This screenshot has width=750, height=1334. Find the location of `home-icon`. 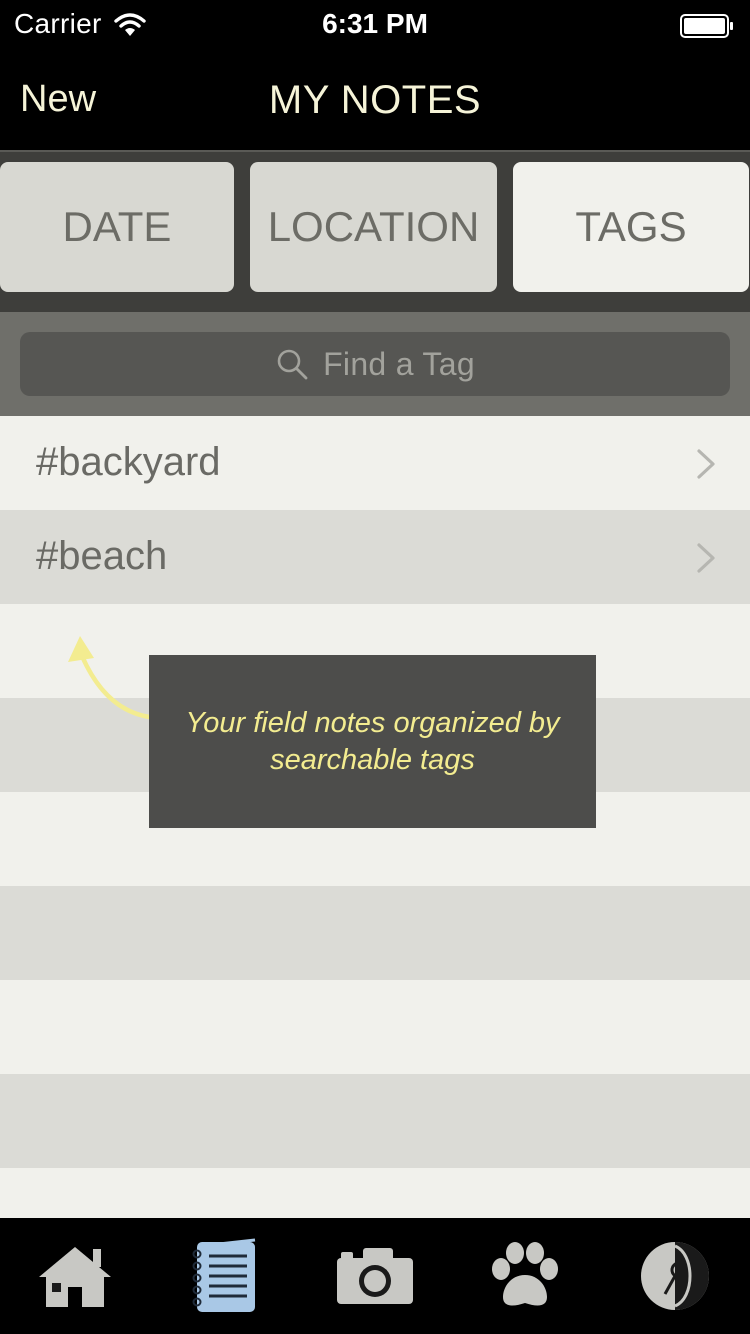

home-icon is located at coordinates (75, 1277).